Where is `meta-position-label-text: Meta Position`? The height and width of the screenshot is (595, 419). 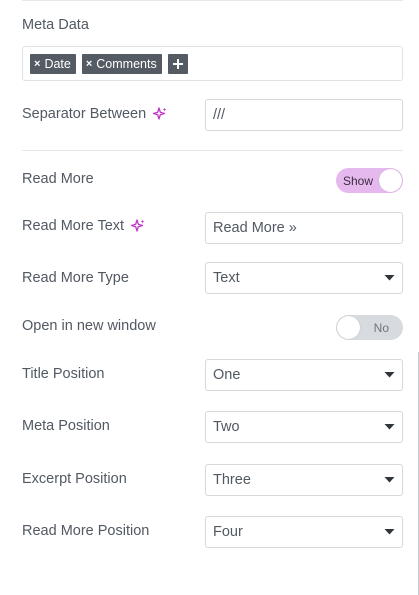 meta-position-label-text: Meta Position is located at coordinates (66, 426).